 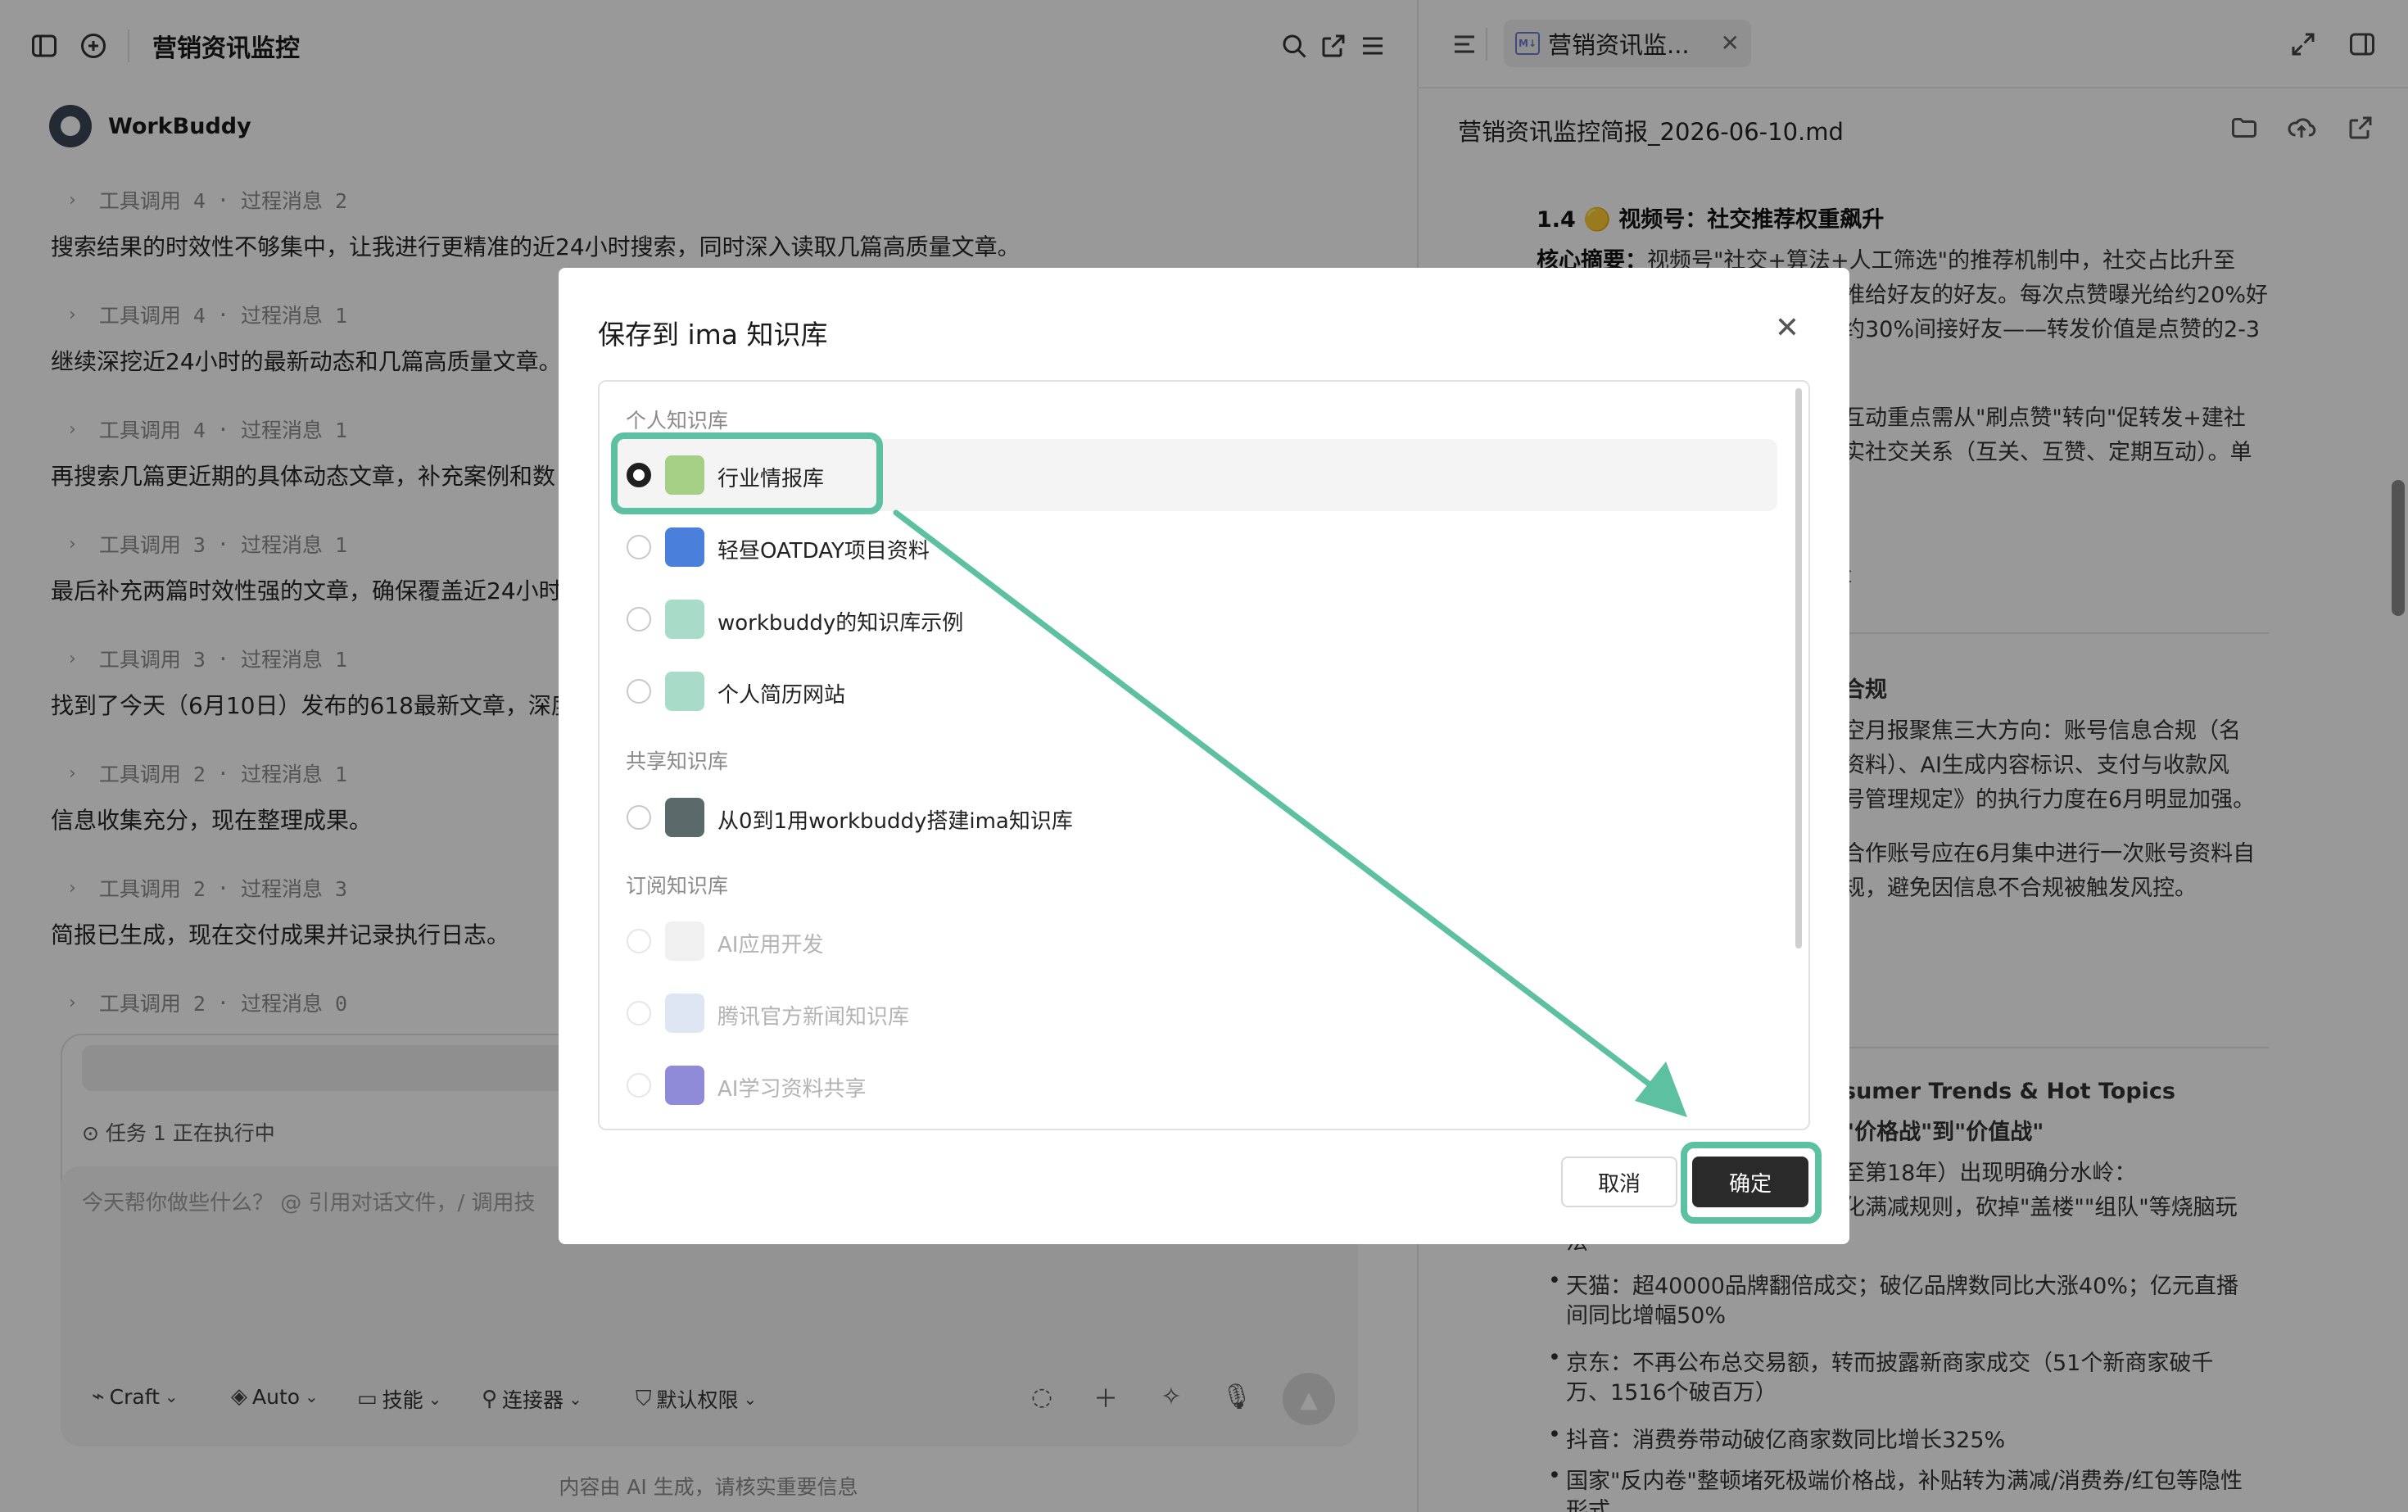 What do you see at coordinates (1619, 1182) in the screenshot?
I see `cancel-button: 取消` at bounding box center [1619, 1182].